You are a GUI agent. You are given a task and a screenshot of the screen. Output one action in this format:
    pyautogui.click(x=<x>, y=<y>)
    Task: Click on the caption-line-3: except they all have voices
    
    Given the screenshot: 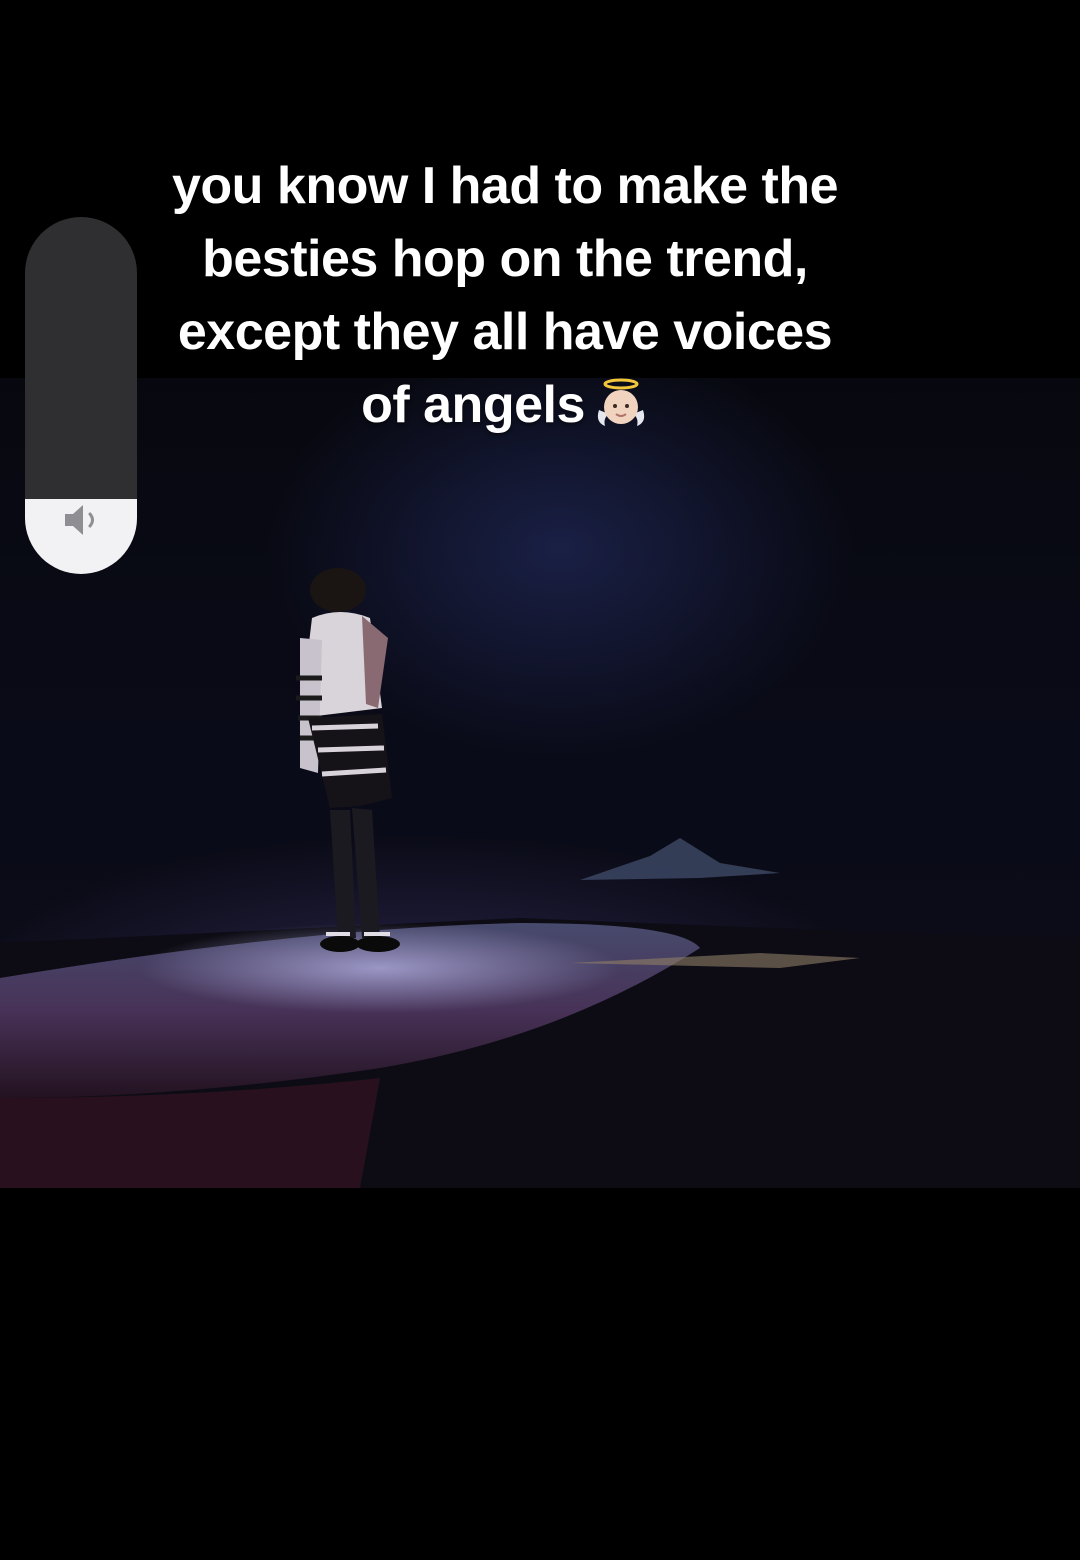 What is the action you would take?
    pyautogui.click(x=505, y=332)
    